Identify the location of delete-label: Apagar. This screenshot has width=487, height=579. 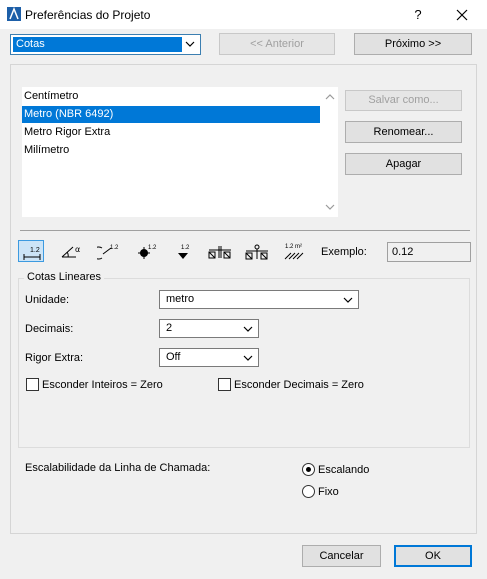
(403, 164).